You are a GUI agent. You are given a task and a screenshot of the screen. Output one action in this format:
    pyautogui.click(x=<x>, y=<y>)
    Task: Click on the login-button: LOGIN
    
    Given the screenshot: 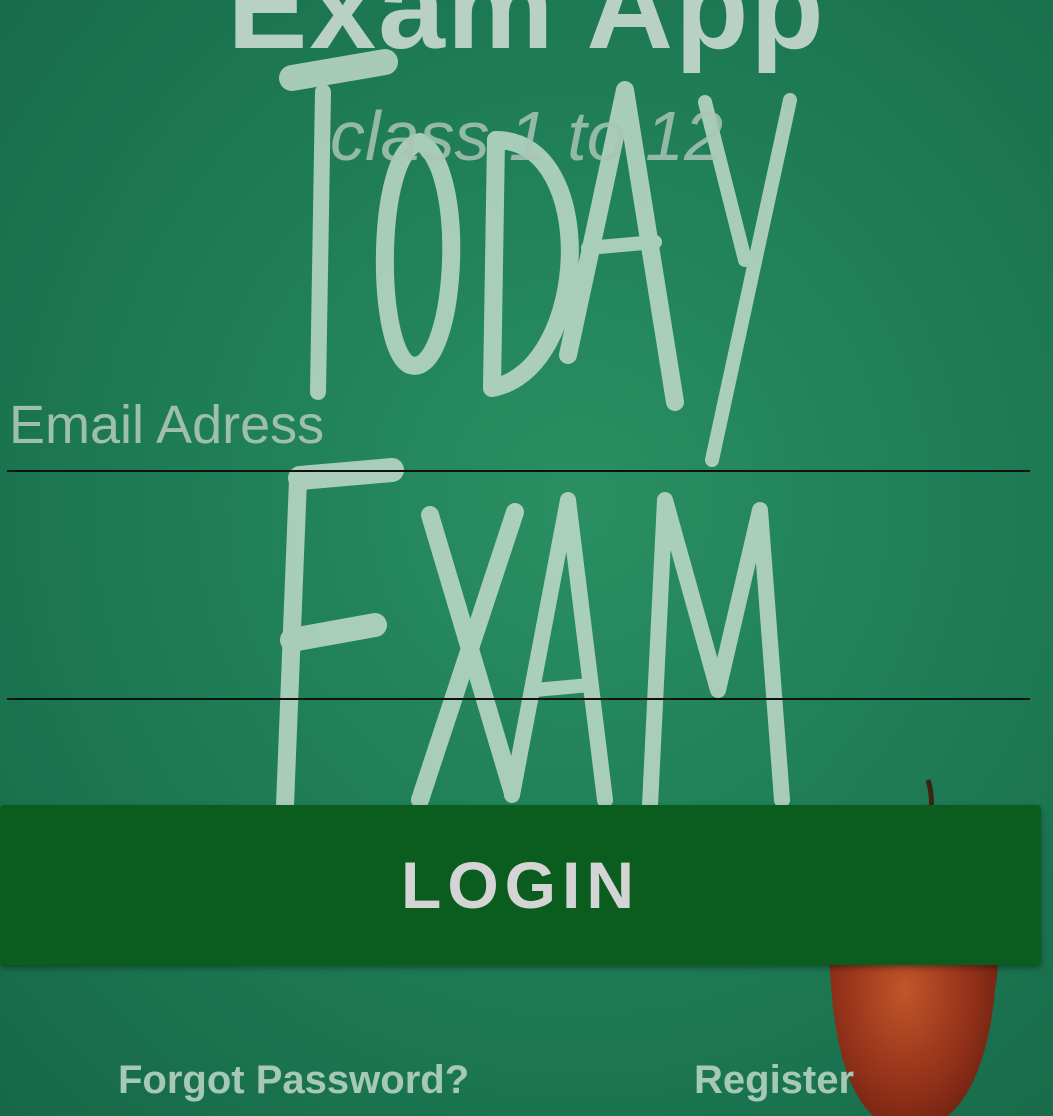 What is the action you would take?
    pyautogui.click(x=520, y=885)
    